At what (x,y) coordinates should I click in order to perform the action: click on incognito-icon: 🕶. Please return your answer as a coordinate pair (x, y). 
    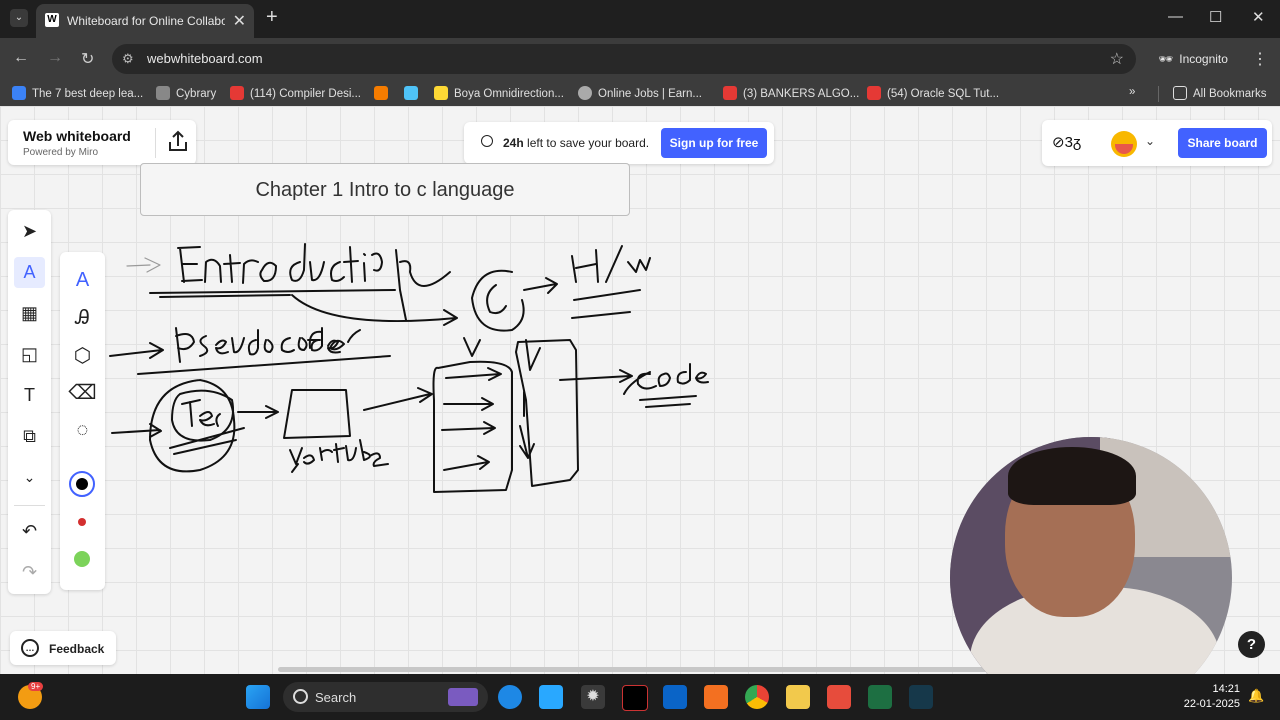
    Looking at the image, I should click on (1166, 59).